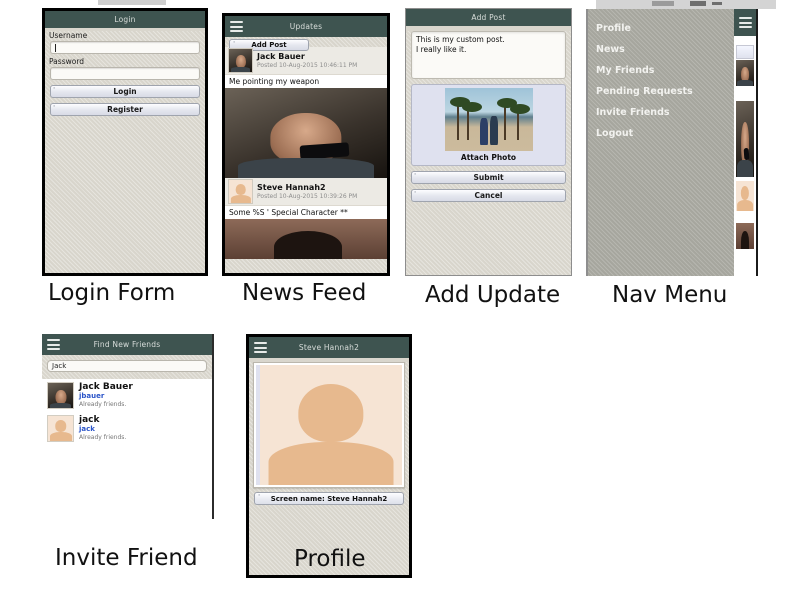  I want to click on nav-item-invite-friends: Invite Friends, so click(661, 112).